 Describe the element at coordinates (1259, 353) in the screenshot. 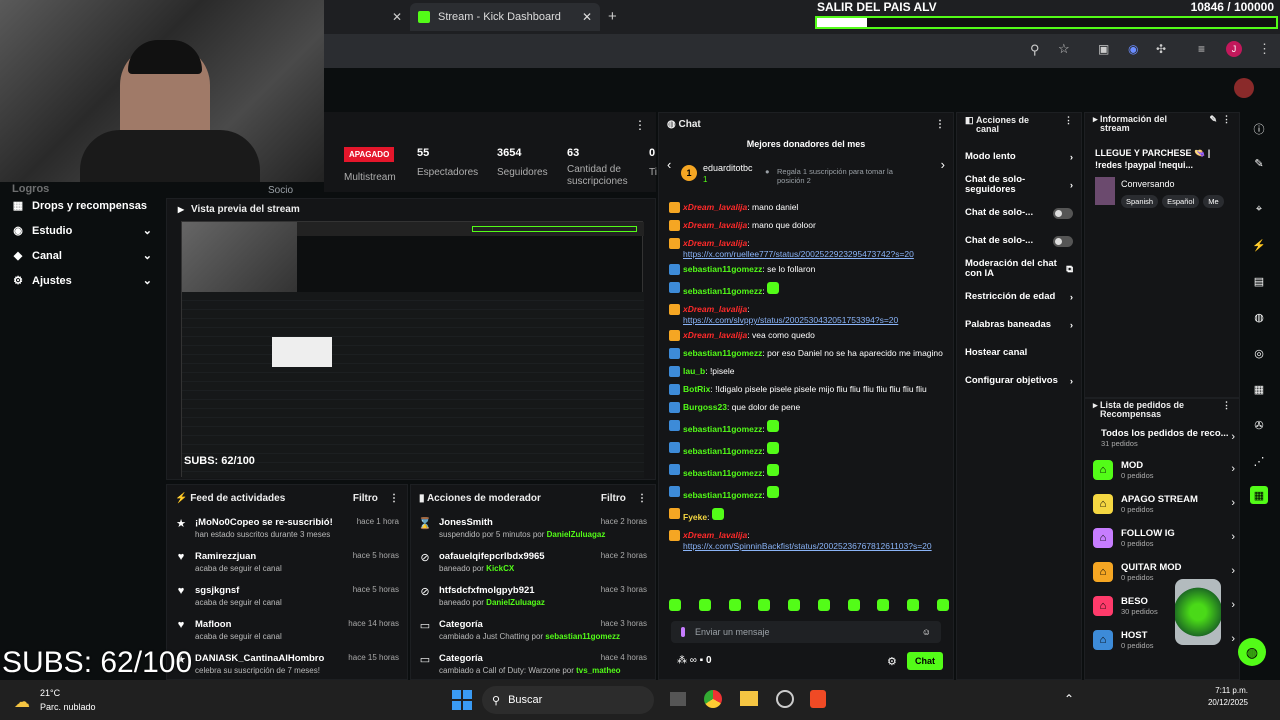

I see `broadcast-icon: ◎` at that location.